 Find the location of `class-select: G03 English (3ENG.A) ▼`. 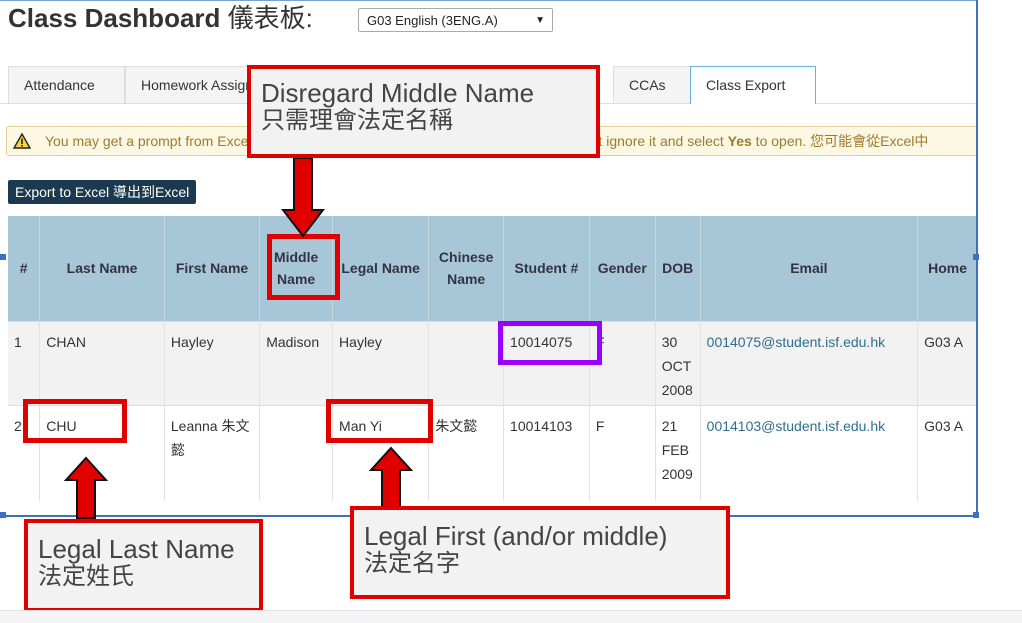

class-select: G03 English (3ENG.A) ▼ is located at coordinates (455, 20).